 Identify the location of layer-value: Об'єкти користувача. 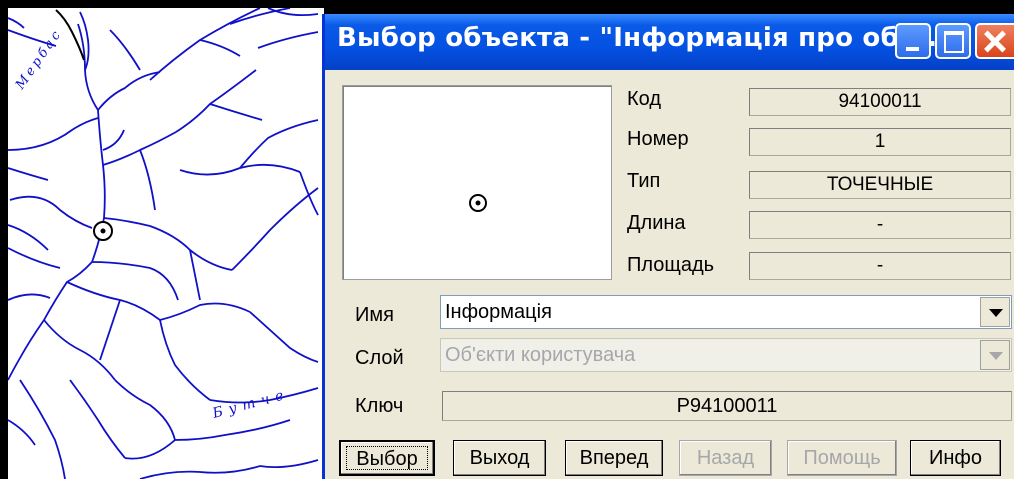
(540, 355).